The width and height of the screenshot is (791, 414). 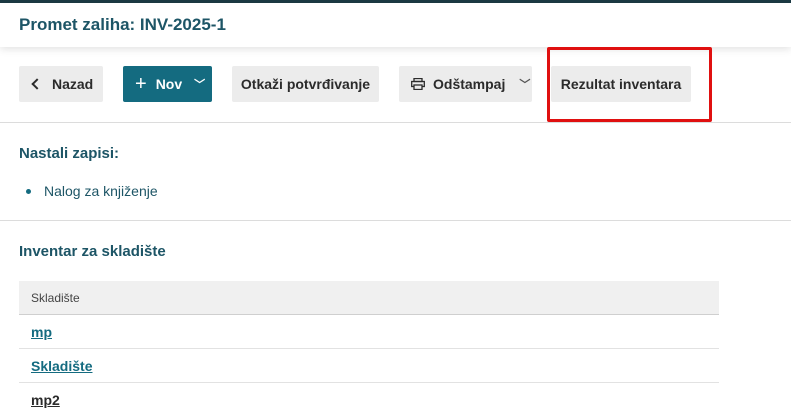 I want to click on print-button: Odštampaj ﹀, so click(x=465, y=84).